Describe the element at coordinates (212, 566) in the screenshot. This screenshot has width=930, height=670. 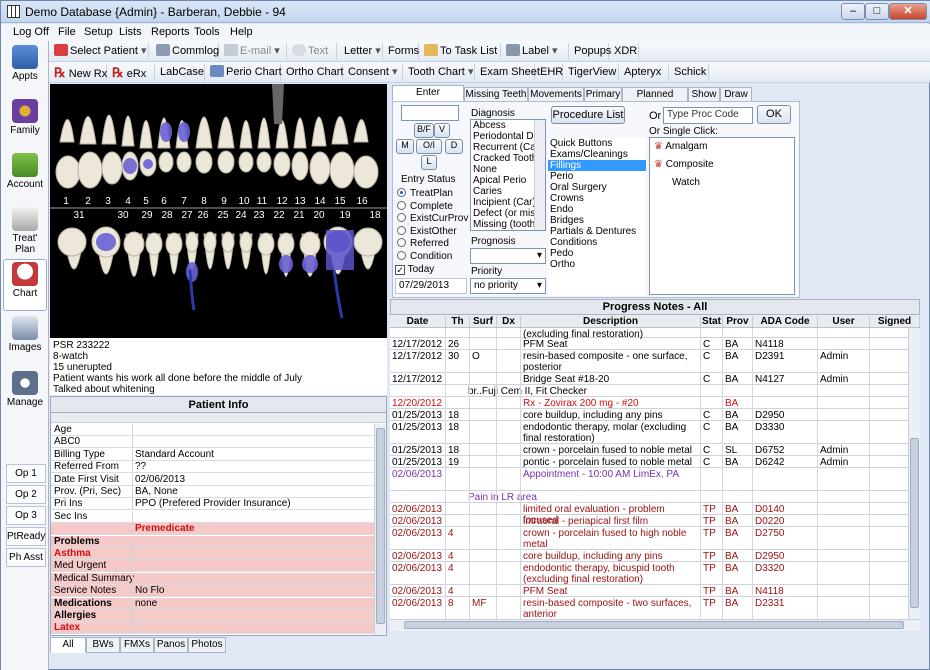
I see `patient-info-row: Med Urgent` at that location.